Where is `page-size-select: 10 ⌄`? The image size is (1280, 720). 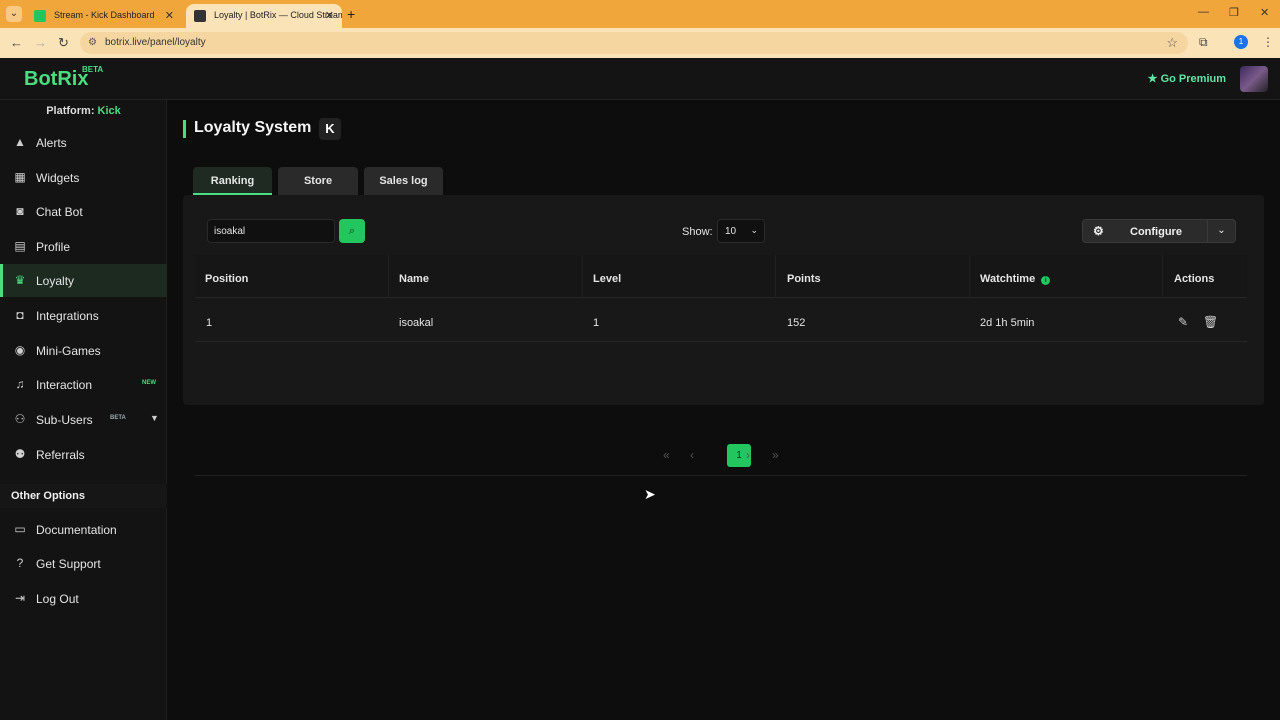
page-size-select: 10 ⌄ is located at coordinates (741, 231).